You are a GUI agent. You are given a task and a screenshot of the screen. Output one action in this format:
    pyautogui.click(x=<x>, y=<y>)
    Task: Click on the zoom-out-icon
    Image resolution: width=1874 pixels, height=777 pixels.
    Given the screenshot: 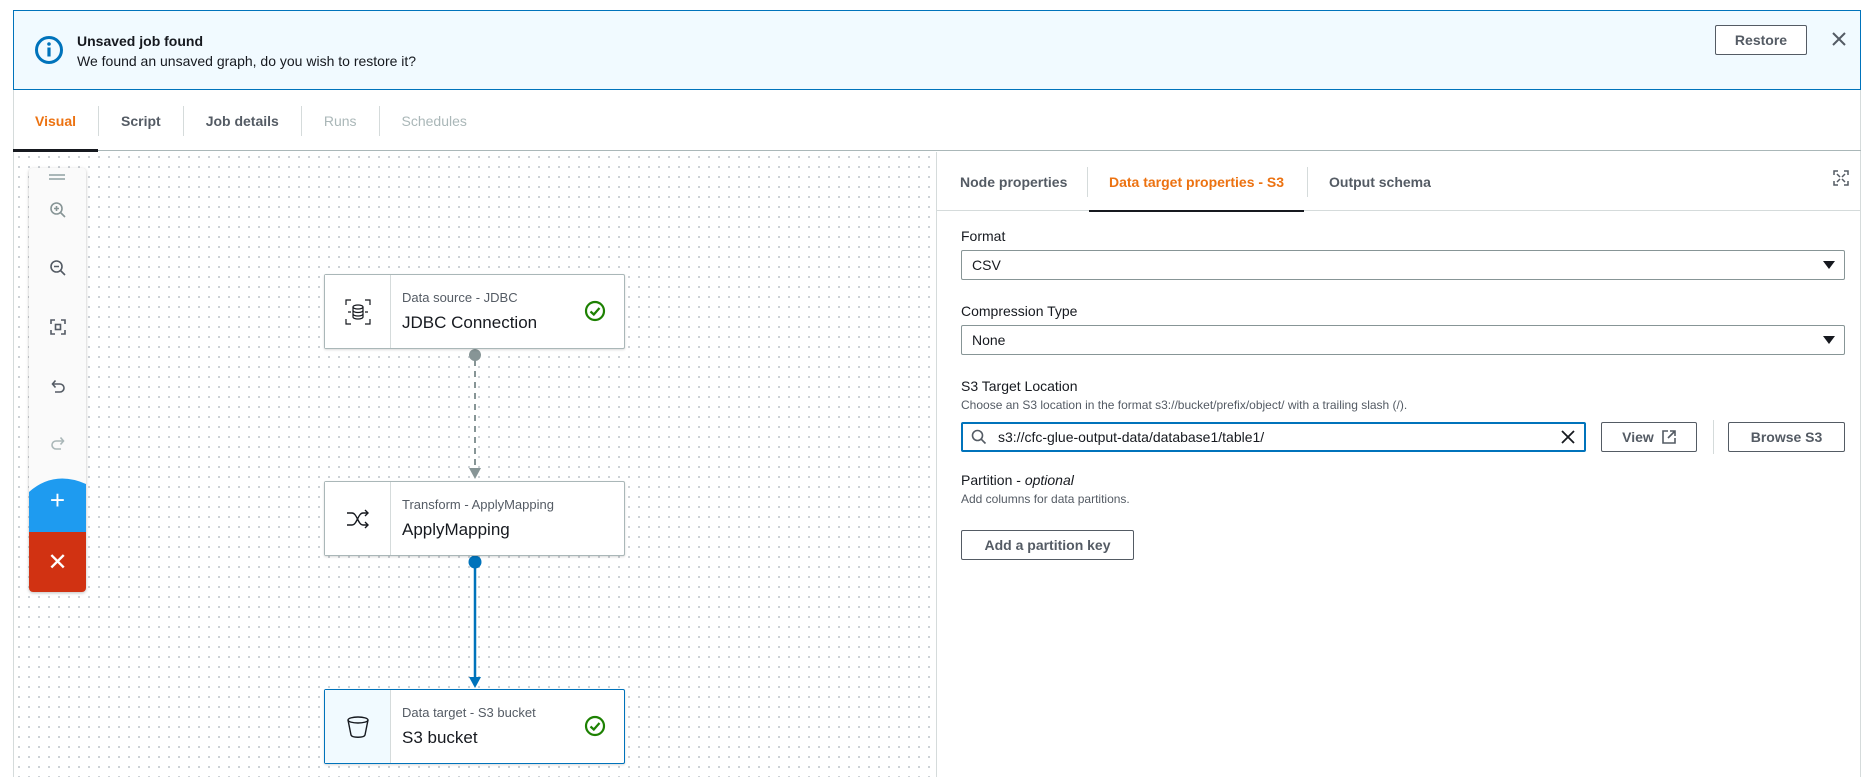 What is the action you would take?
    pyautogui.click(x=57, y=268)
    